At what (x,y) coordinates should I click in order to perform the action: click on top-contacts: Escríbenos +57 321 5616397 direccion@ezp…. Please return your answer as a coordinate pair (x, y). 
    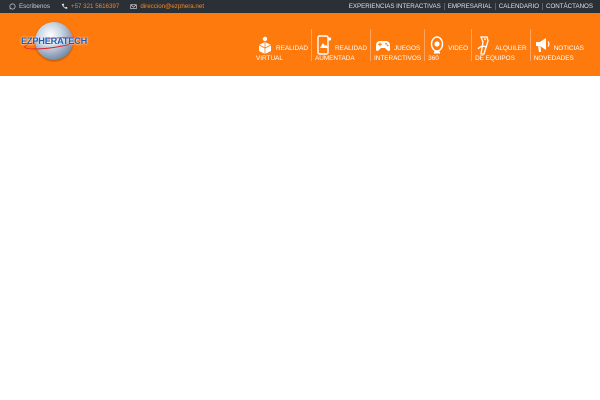
    Looking at the image, I should click on (112, 6).